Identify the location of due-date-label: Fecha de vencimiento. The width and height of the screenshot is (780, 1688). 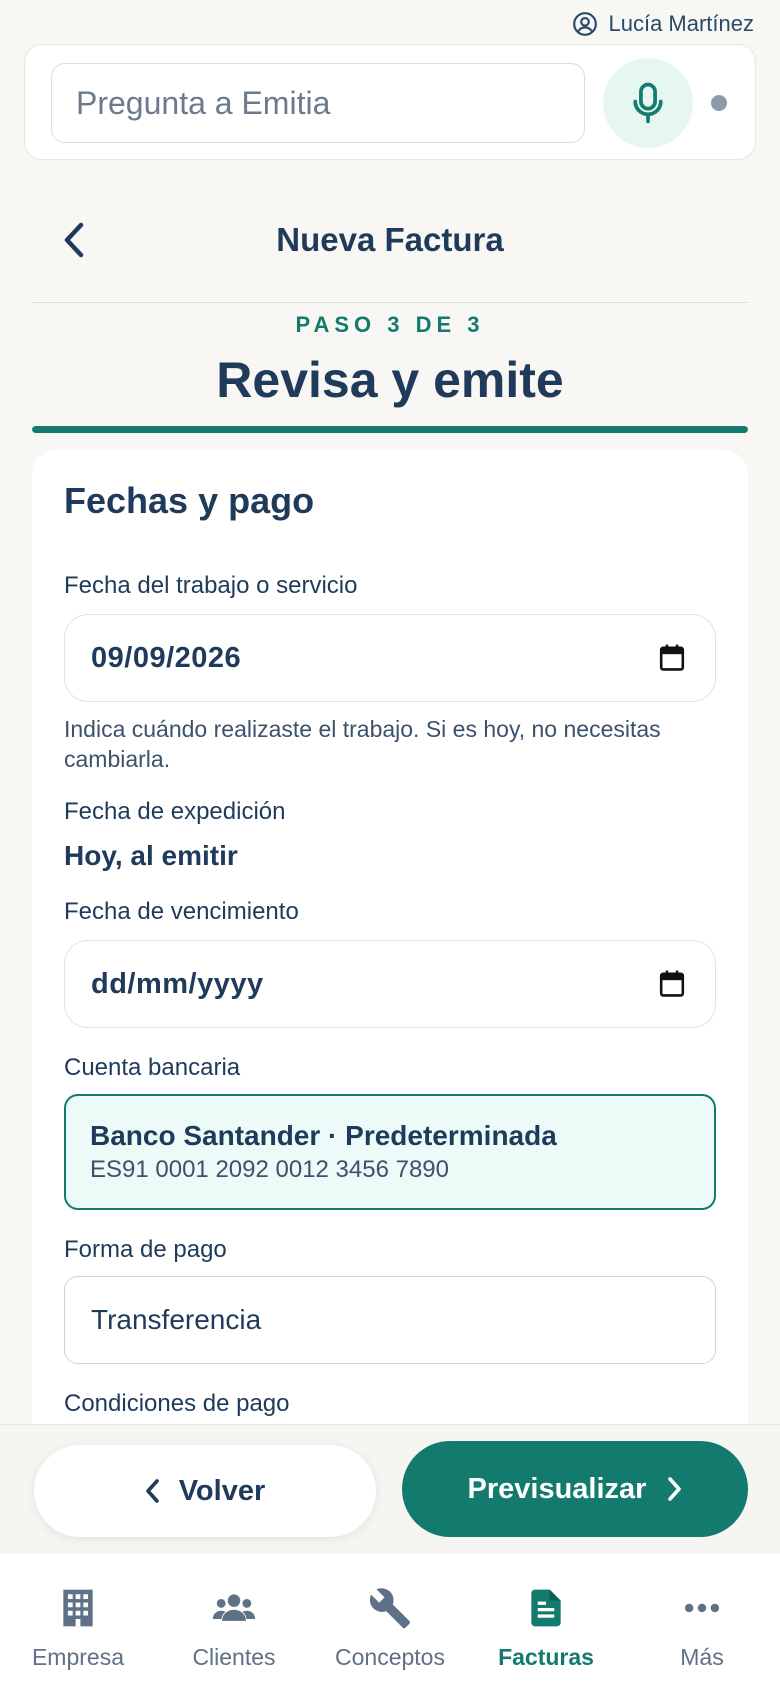
(181, 911).